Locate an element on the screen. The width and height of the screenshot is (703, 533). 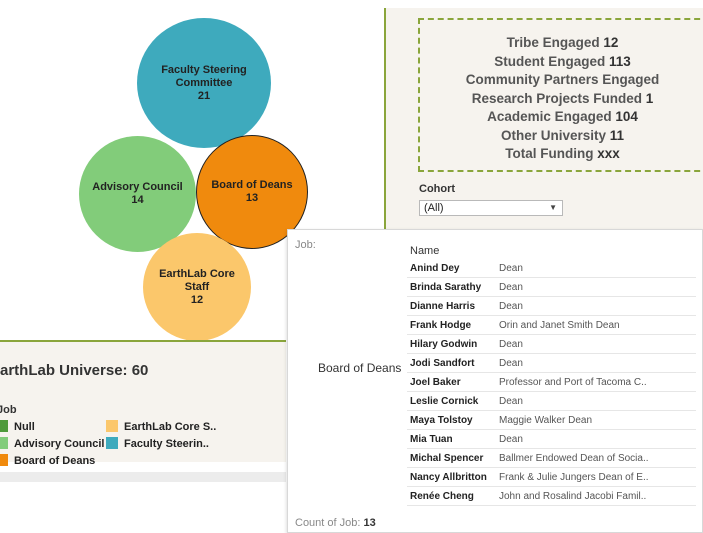
legend-item-advisory-council: Advisory Council is located at coordinates (52, 443).